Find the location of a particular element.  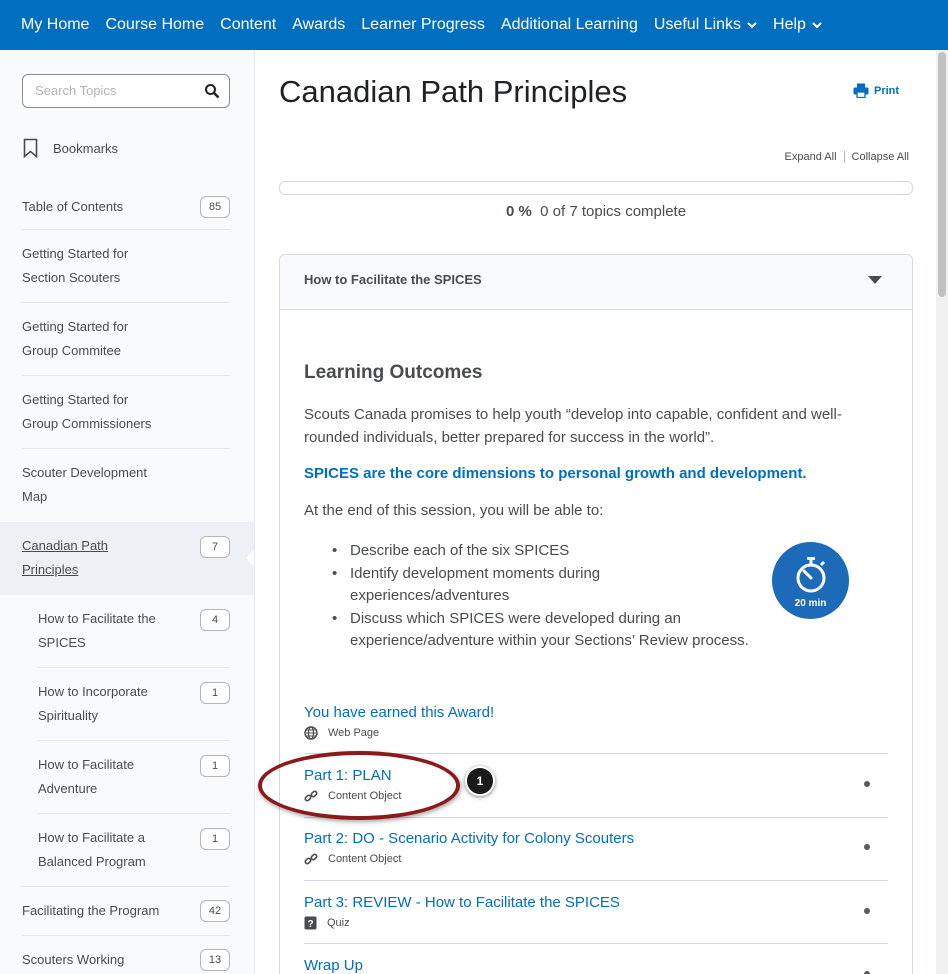

bookmarks-link: Bookmarks is located at coordinates (70, 148).